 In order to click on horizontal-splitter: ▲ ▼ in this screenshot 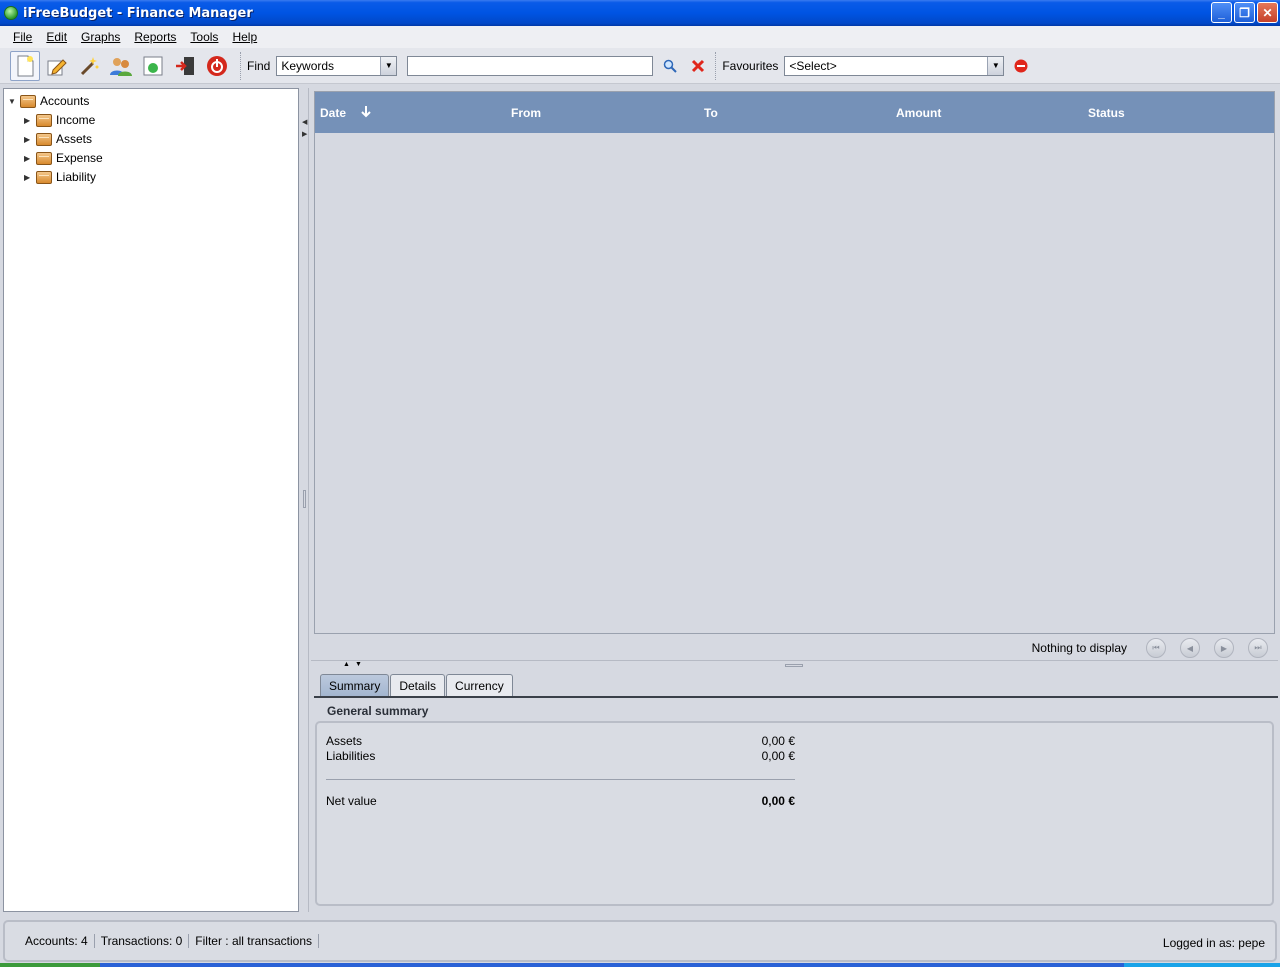, I will do `click(794, 665)`.